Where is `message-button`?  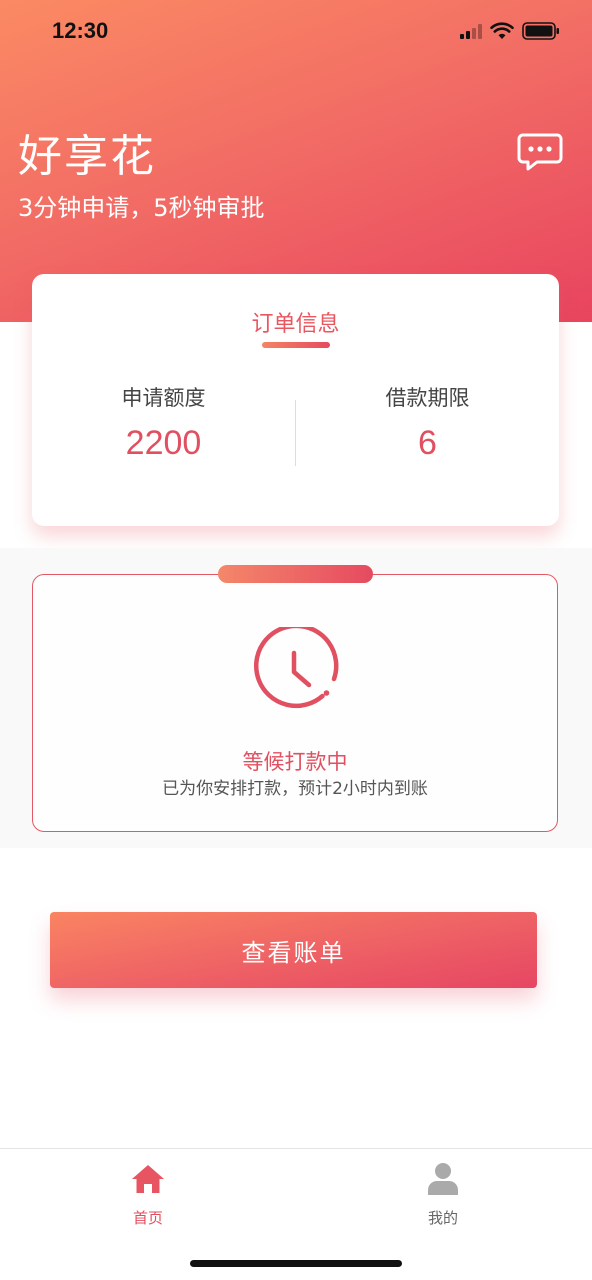 message-button is located at coordinates (540, 152).